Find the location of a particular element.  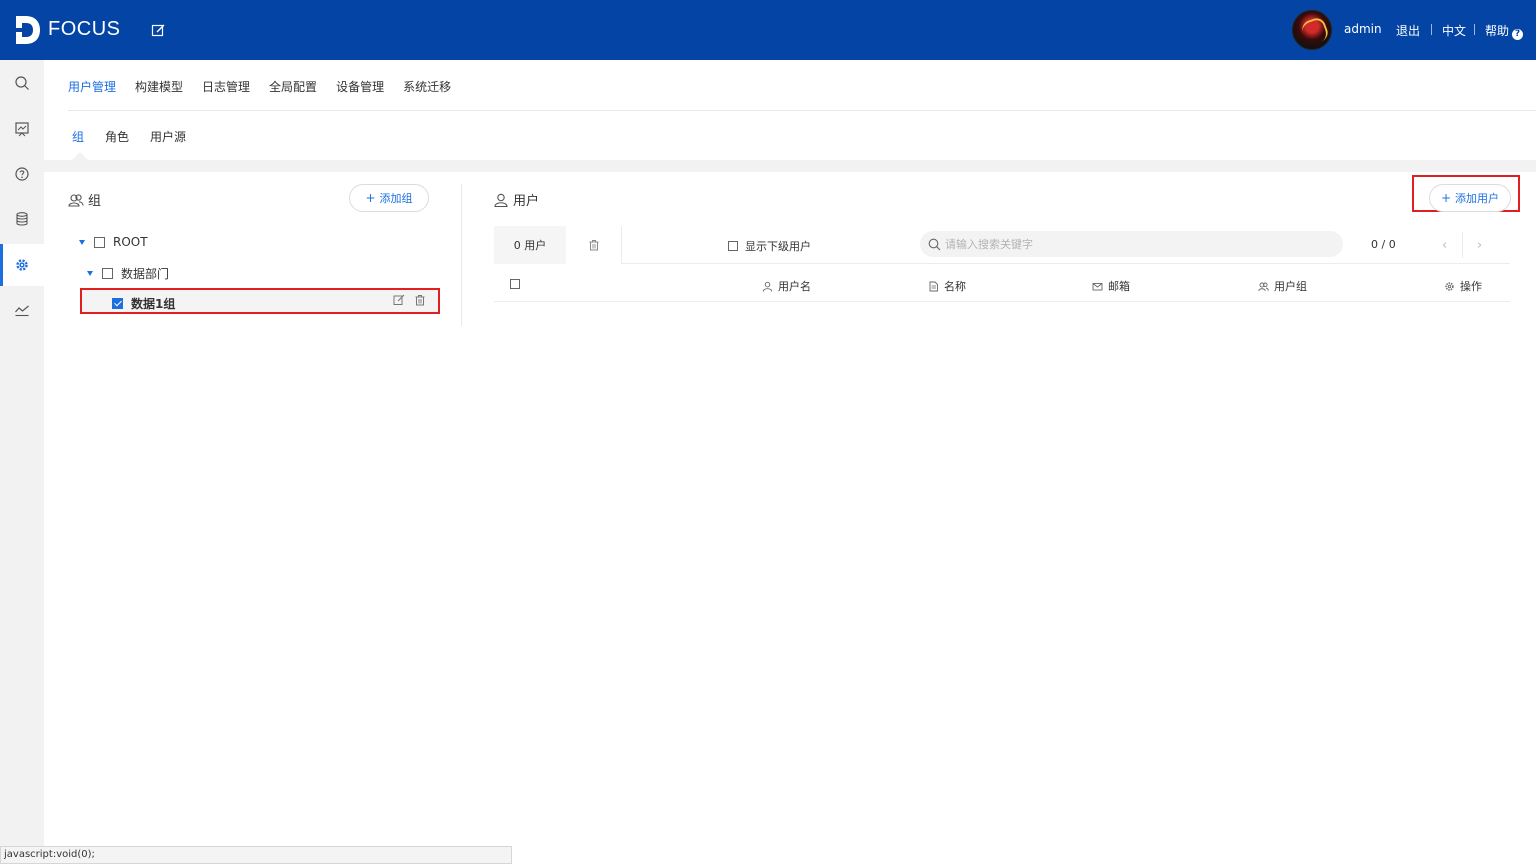

bulk-delete-button is located at coordinates (594, 245).